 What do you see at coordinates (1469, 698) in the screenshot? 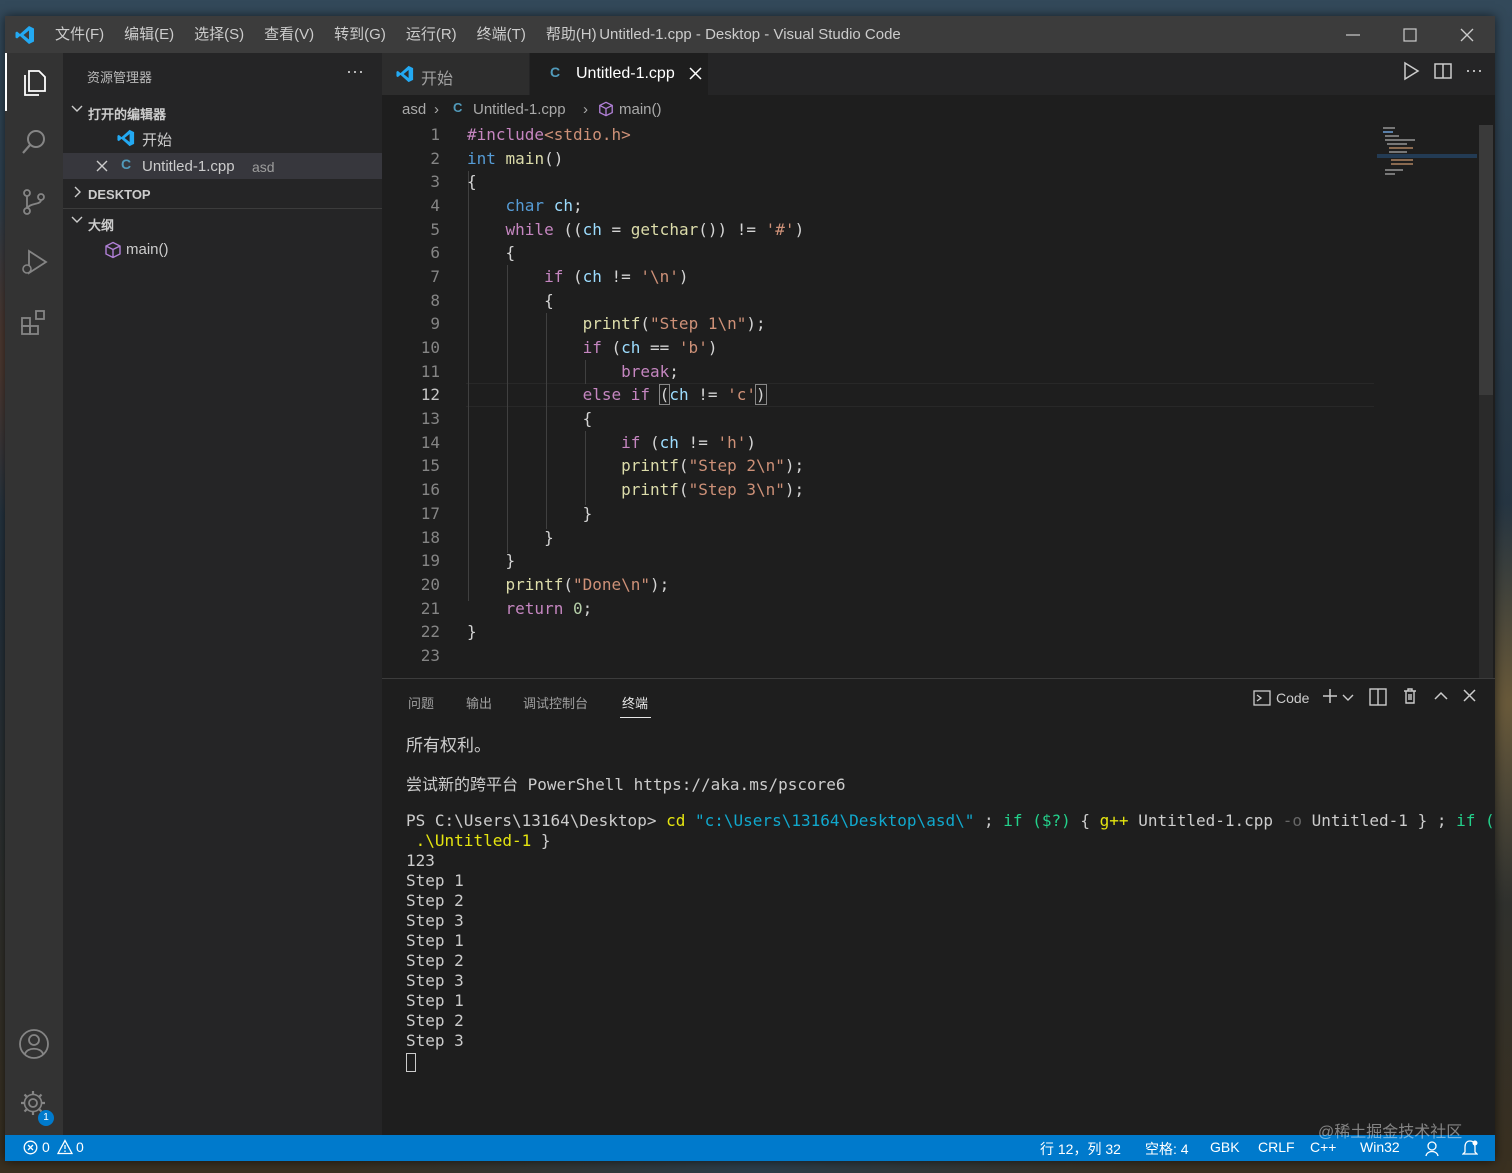
I see `close-panel-icon` at bounding box center [1469, 698].